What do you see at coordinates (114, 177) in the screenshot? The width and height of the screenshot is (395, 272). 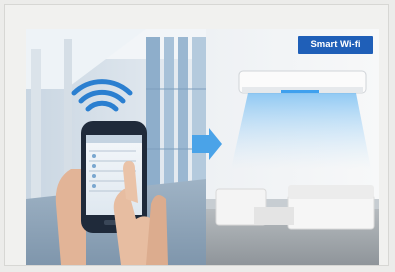 I see `smartphone` at bounding box center [114, 177].